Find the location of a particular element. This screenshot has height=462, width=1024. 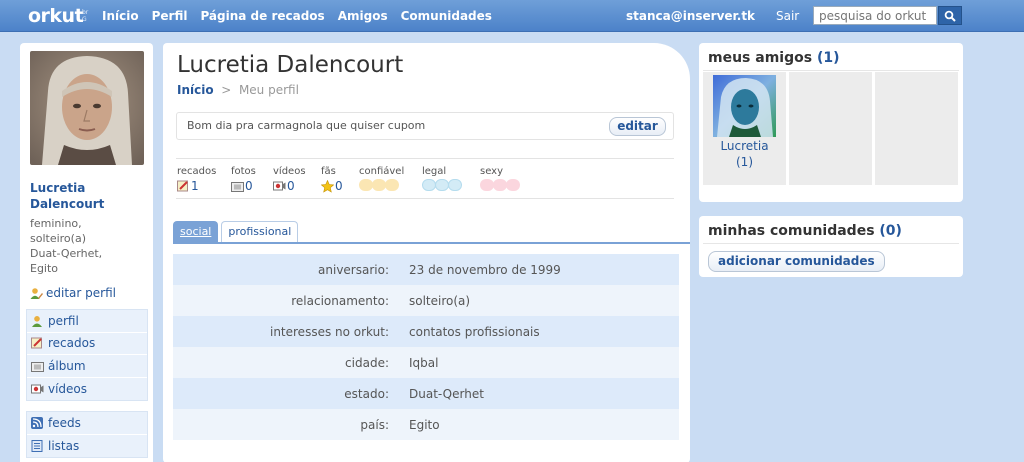

search-button is located at coordinates (950, 15).